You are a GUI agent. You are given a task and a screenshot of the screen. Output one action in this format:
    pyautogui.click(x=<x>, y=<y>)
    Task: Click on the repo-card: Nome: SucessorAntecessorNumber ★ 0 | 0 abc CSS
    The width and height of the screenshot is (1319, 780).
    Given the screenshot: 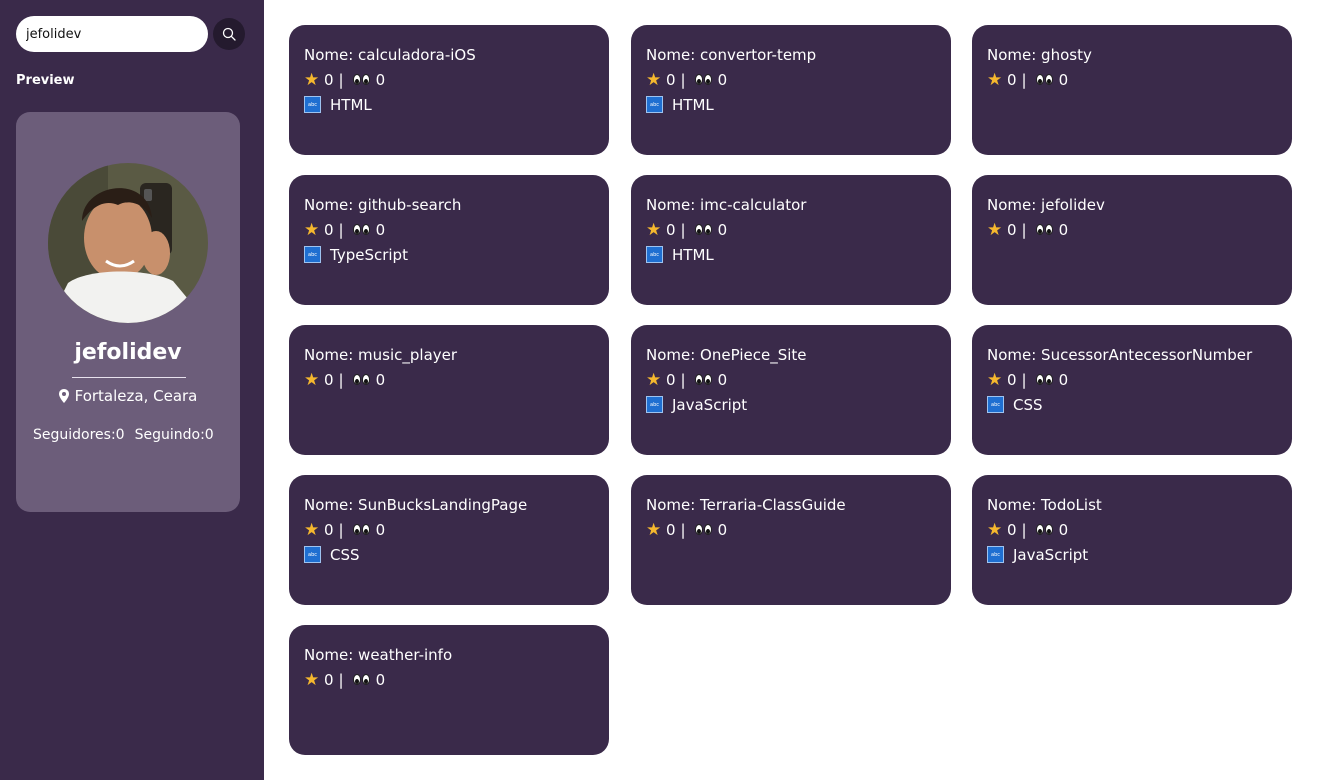 What is the action you would take?
    pyautogui.click(x=1132, y=390)
    